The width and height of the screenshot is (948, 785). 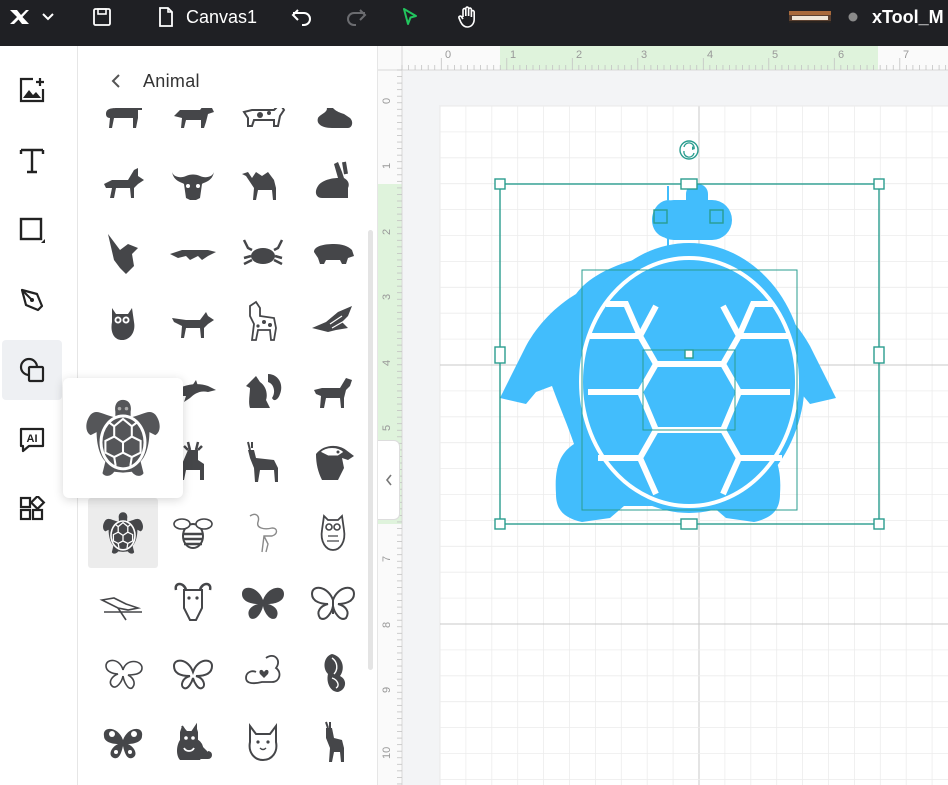 What do you see at coordinates (123, 183) in the screenshot?
I see `doberman-icon` at bounding box center [123, 183].